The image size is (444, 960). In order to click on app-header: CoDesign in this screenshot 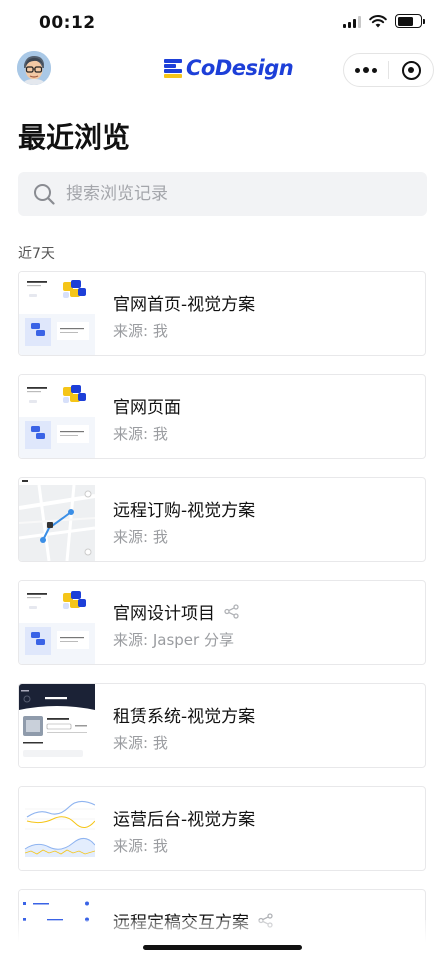, I will do `click(222, 70)`.